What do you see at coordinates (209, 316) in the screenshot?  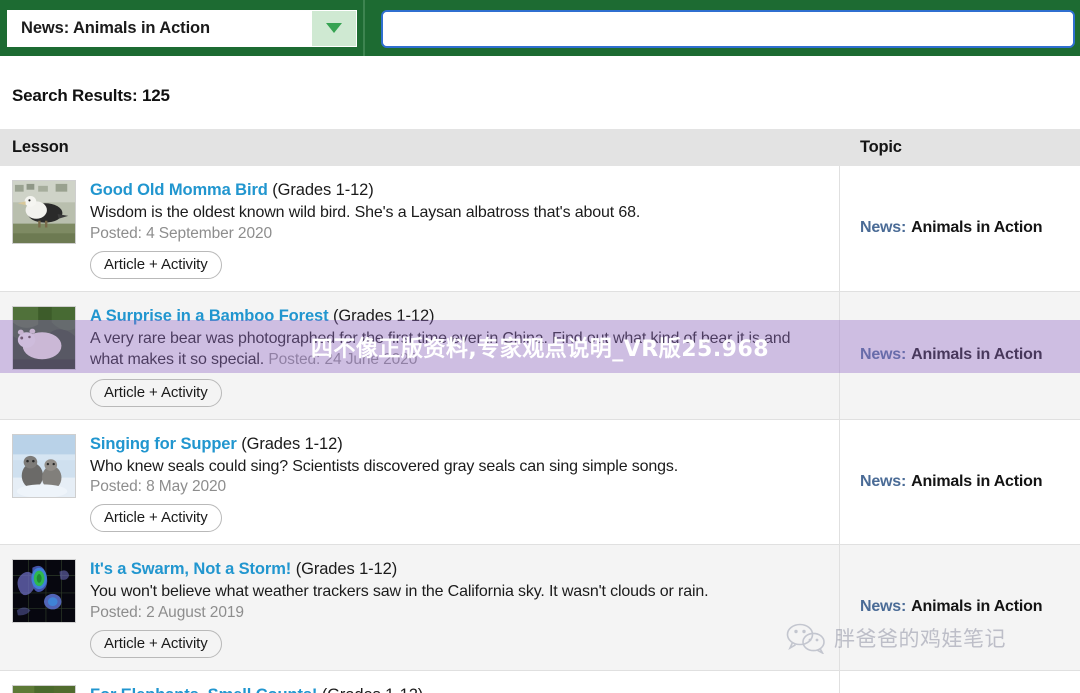 I see `lesson-title-link: A Surprise in a Bamboo Forest` at bounding box center [209, 316].